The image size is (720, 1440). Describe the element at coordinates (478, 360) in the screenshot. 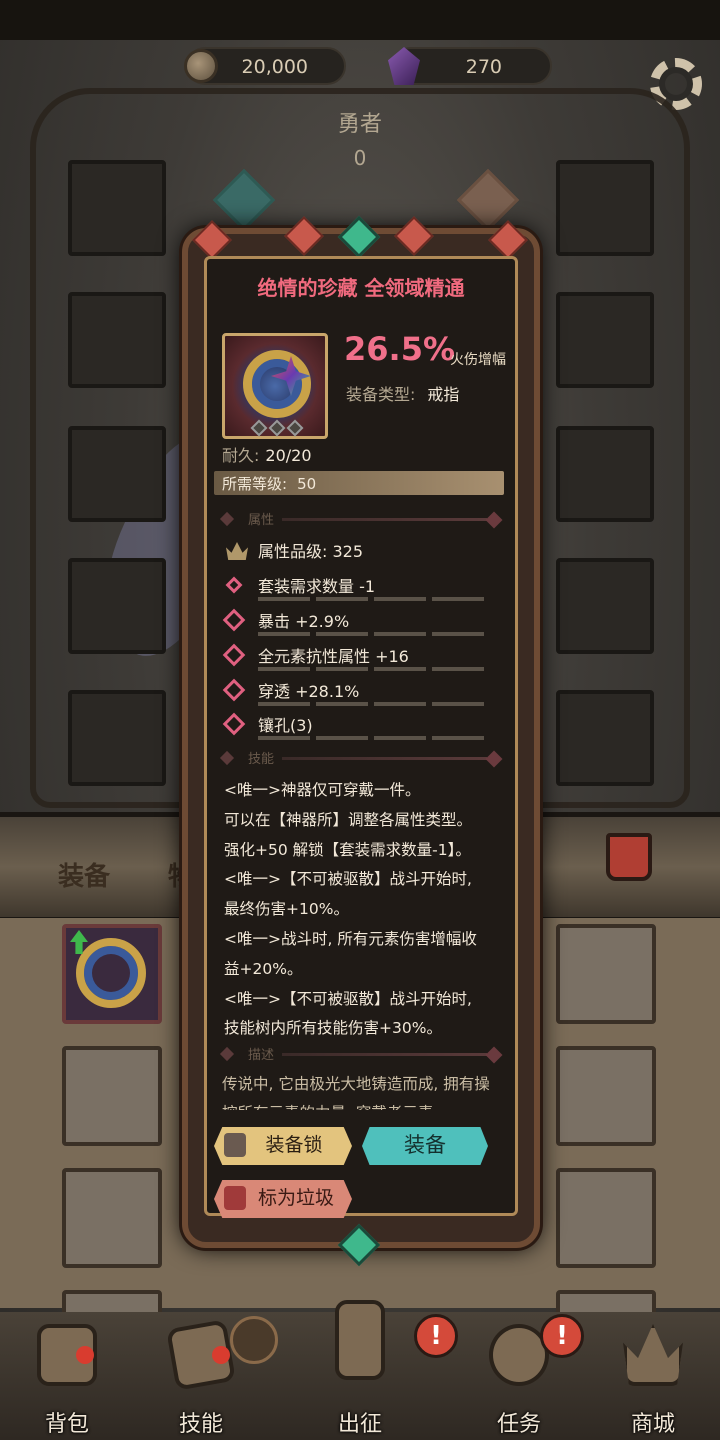

I see `main-stat-unit: 火伤增幅` at that location.